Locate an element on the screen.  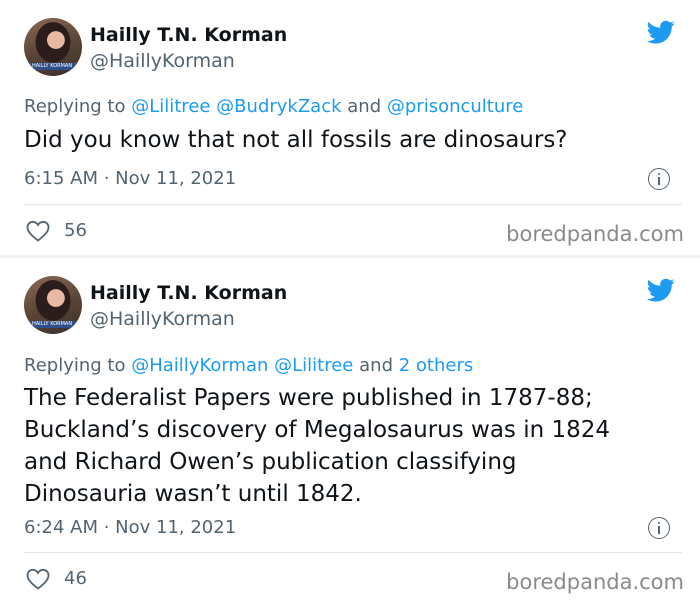
tweet-timestamp: 6:24 AM · Nov 11, 2021 is located at coordinates (130, 527).